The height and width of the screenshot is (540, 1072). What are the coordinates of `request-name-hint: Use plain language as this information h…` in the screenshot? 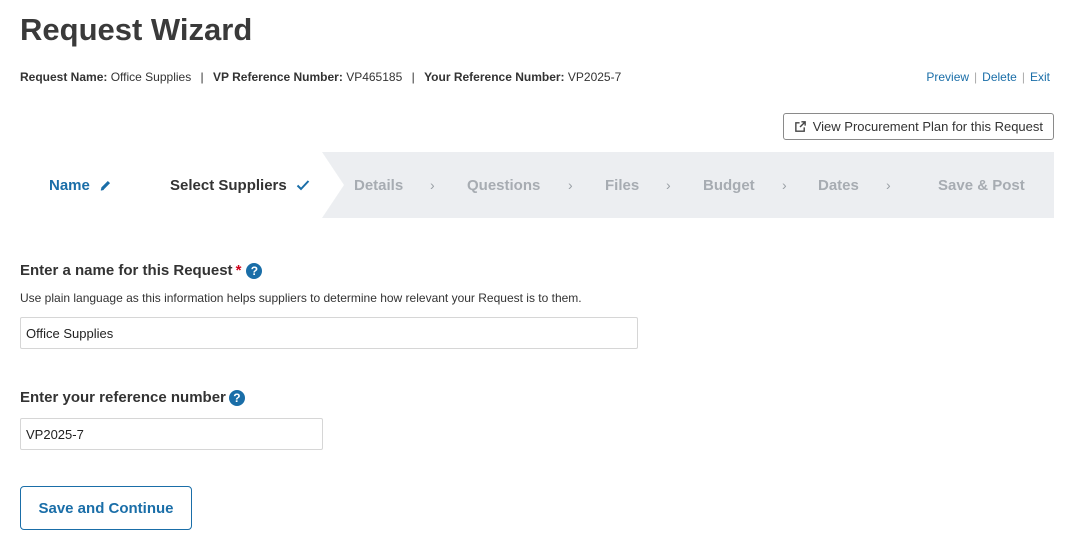 It's located at (301, 298).